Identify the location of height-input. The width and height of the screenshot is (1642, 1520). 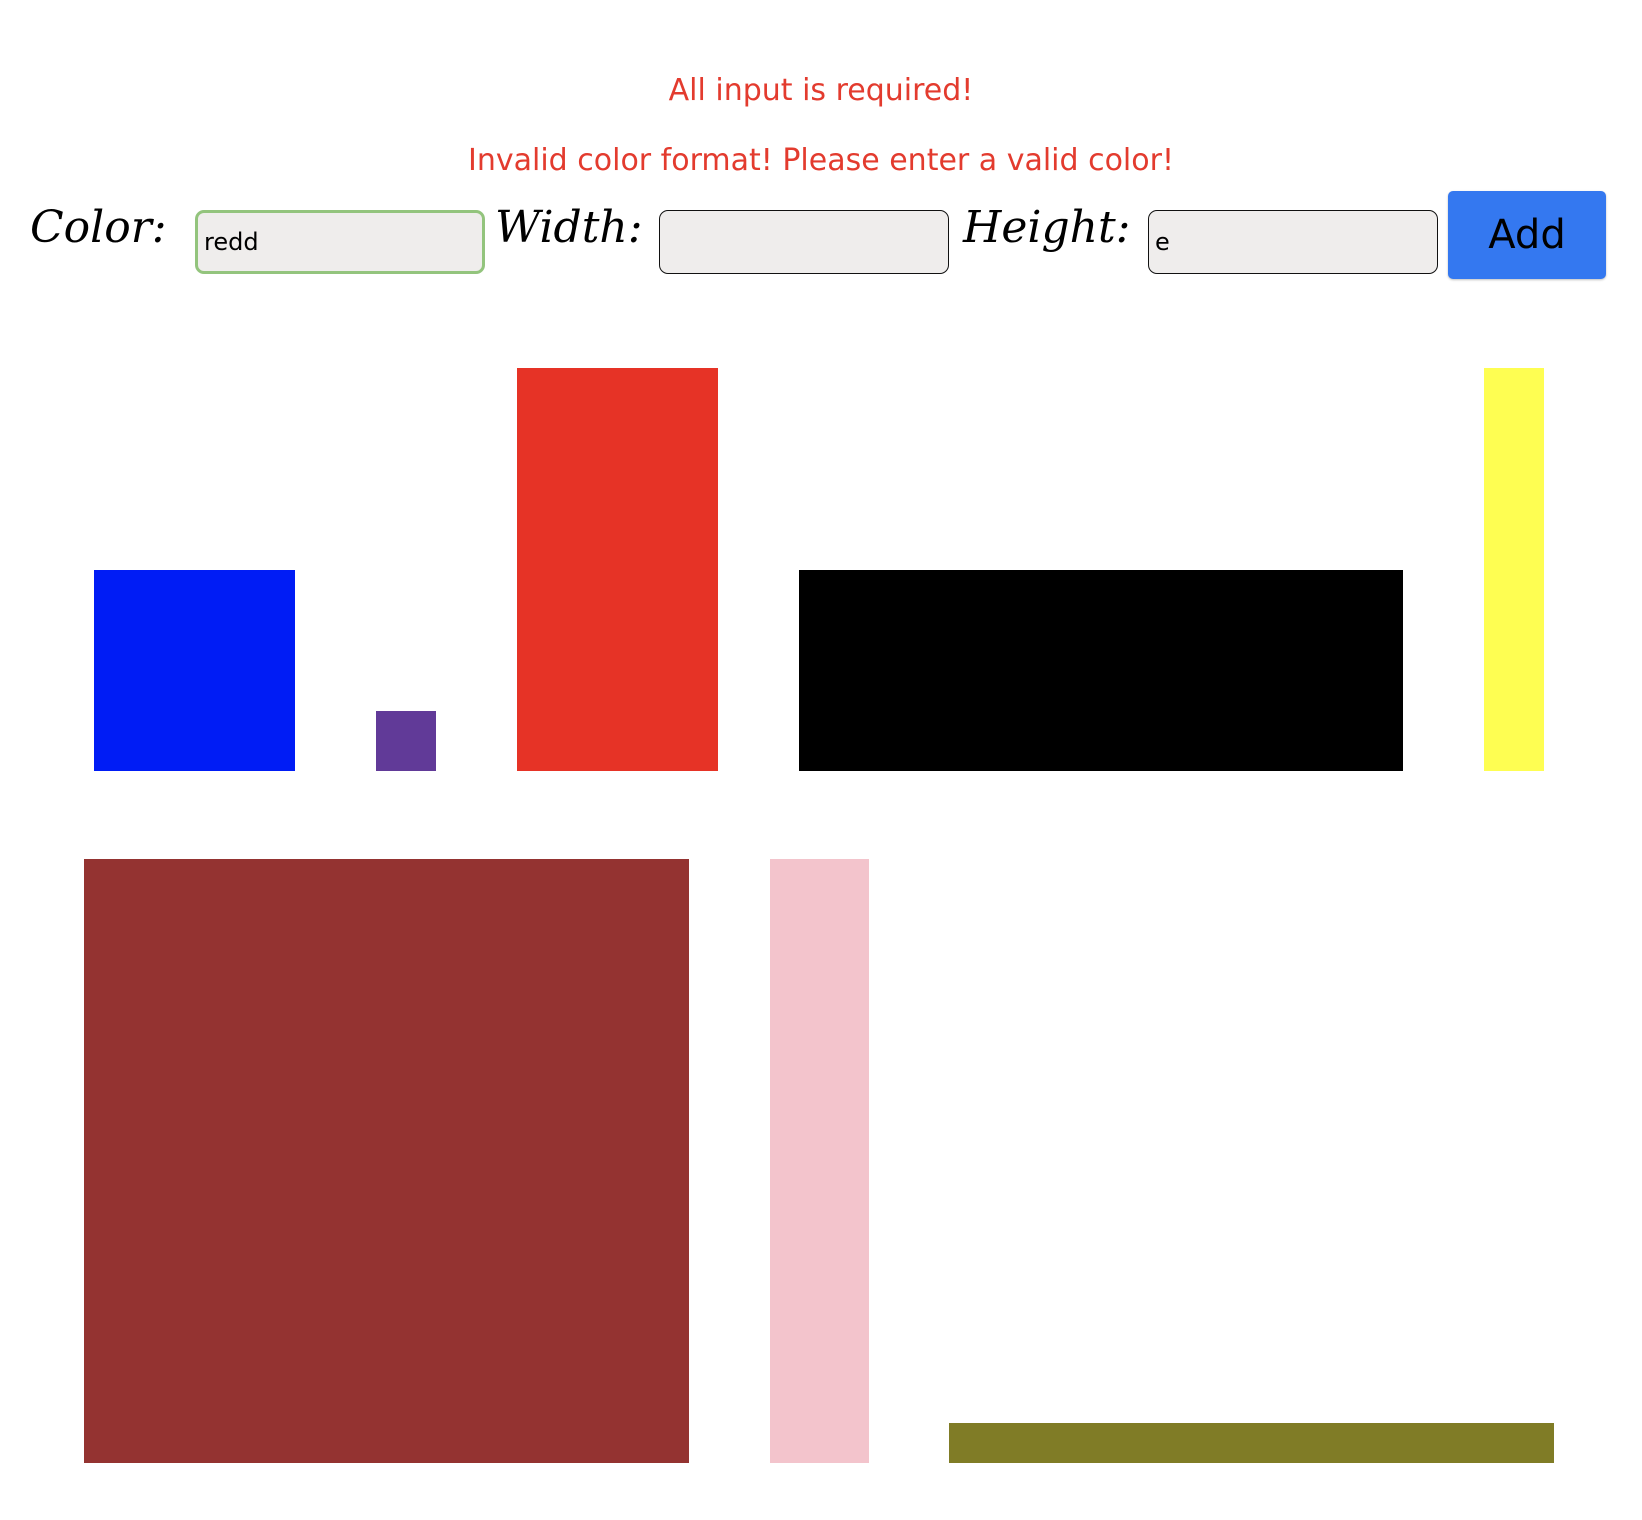
(1293, 242).